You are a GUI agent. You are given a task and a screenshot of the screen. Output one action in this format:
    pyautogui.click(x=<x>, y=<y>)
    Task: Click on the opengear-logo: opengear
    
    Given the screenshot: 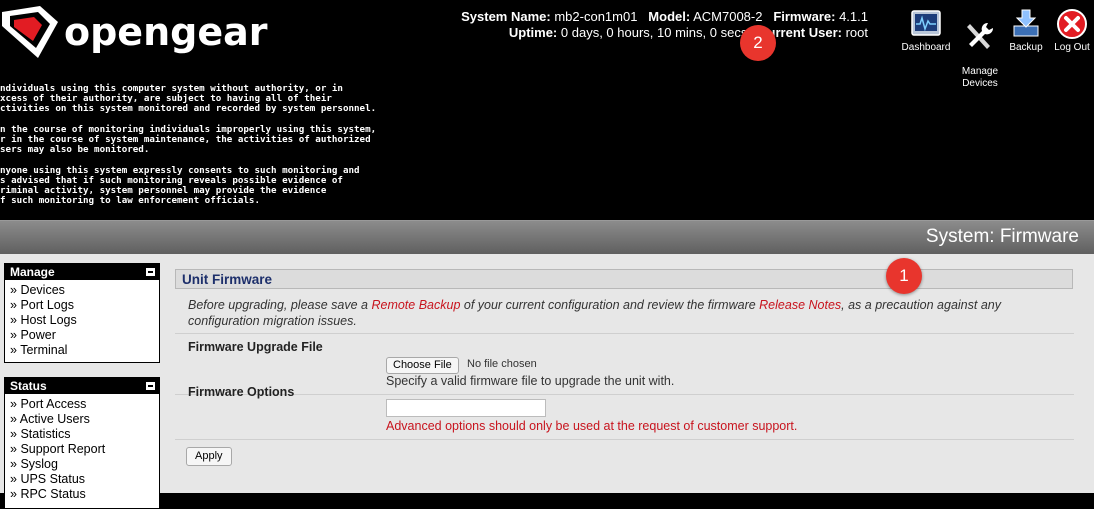 What is the action you would take?
    pyautogui.click(x=135, y=32)
    